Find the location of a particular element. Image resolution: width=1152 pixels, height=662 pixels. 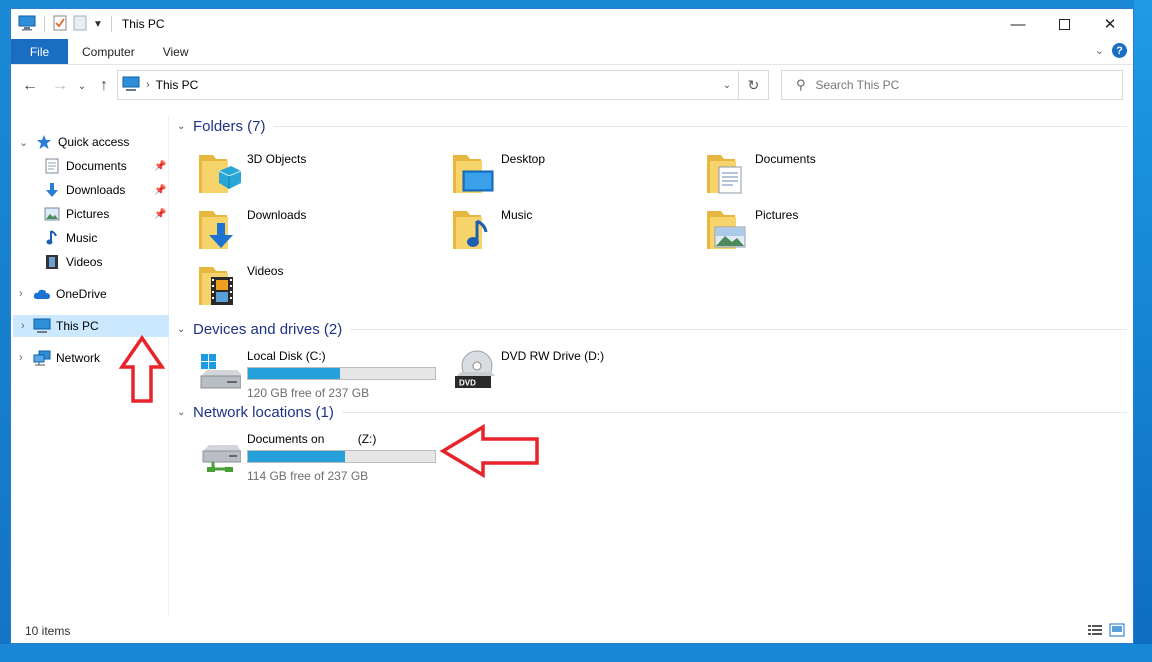

disk-usage-bar is located at coordinates (341, 456).